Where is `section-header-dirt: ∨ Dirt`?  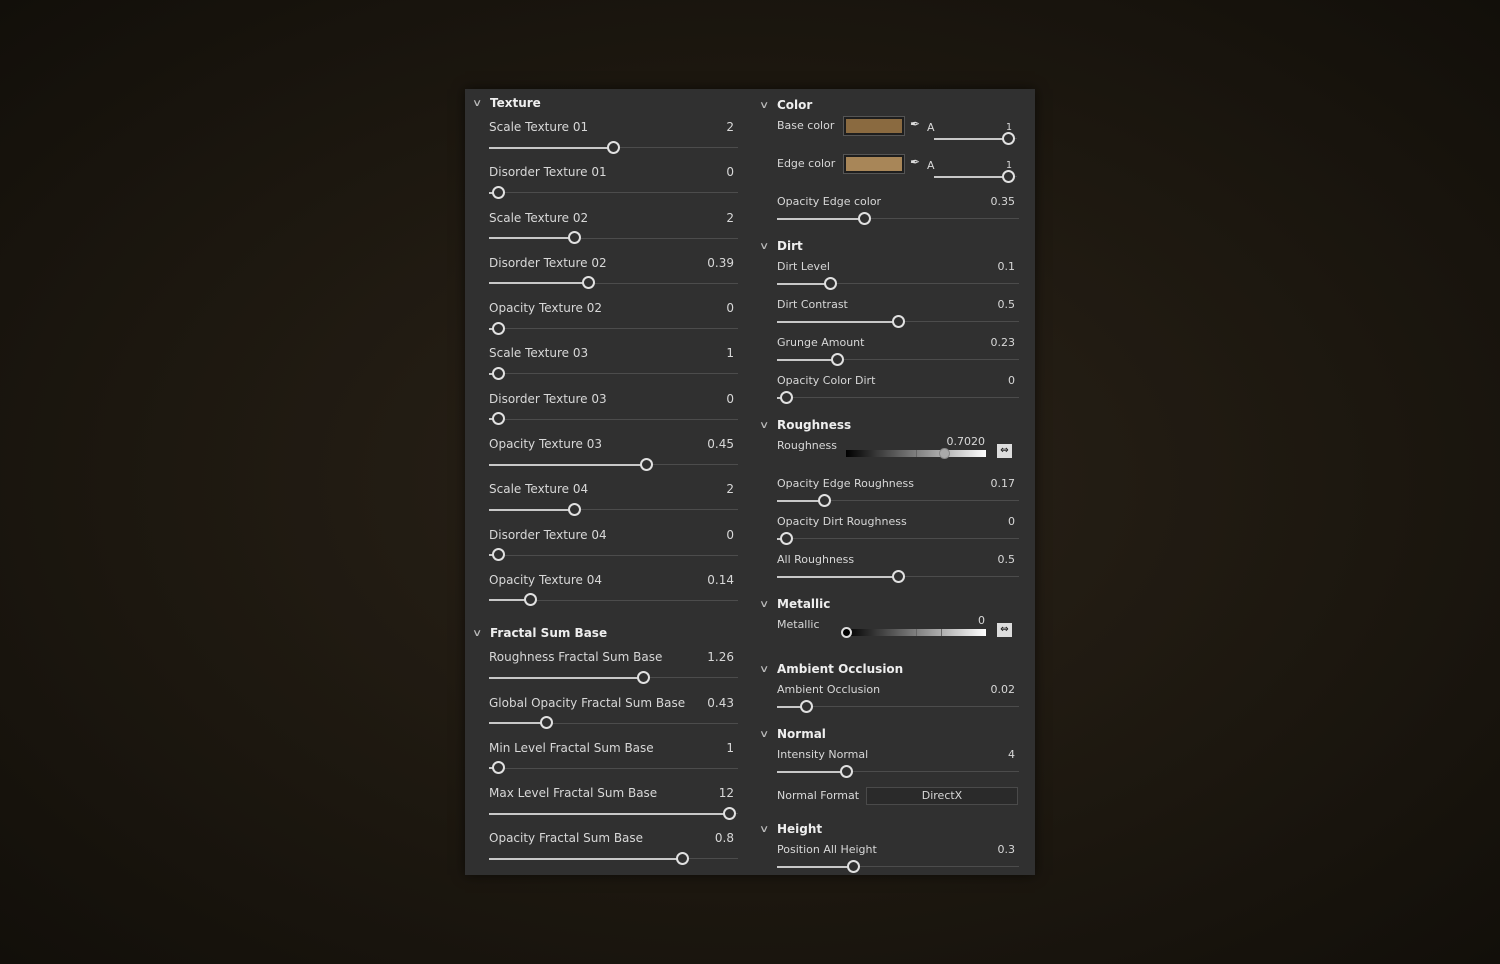
section-header-dirt: ∨ Dirt is located at coordinates (889, 246).